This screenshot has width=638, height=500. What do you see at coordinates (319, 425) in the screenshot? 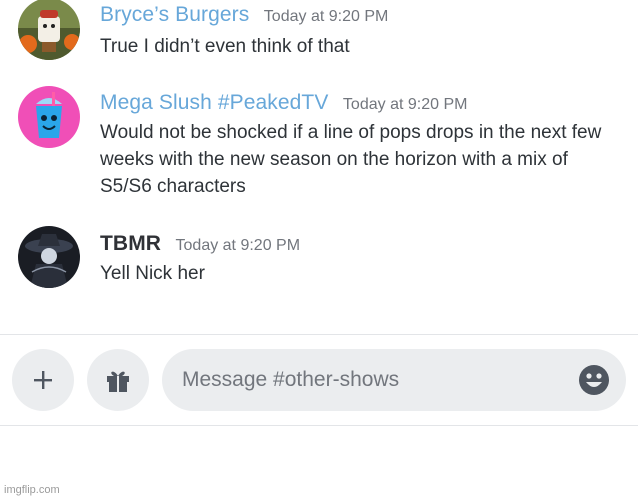
I see `bottom-divider` at bounding box center [319, 425].